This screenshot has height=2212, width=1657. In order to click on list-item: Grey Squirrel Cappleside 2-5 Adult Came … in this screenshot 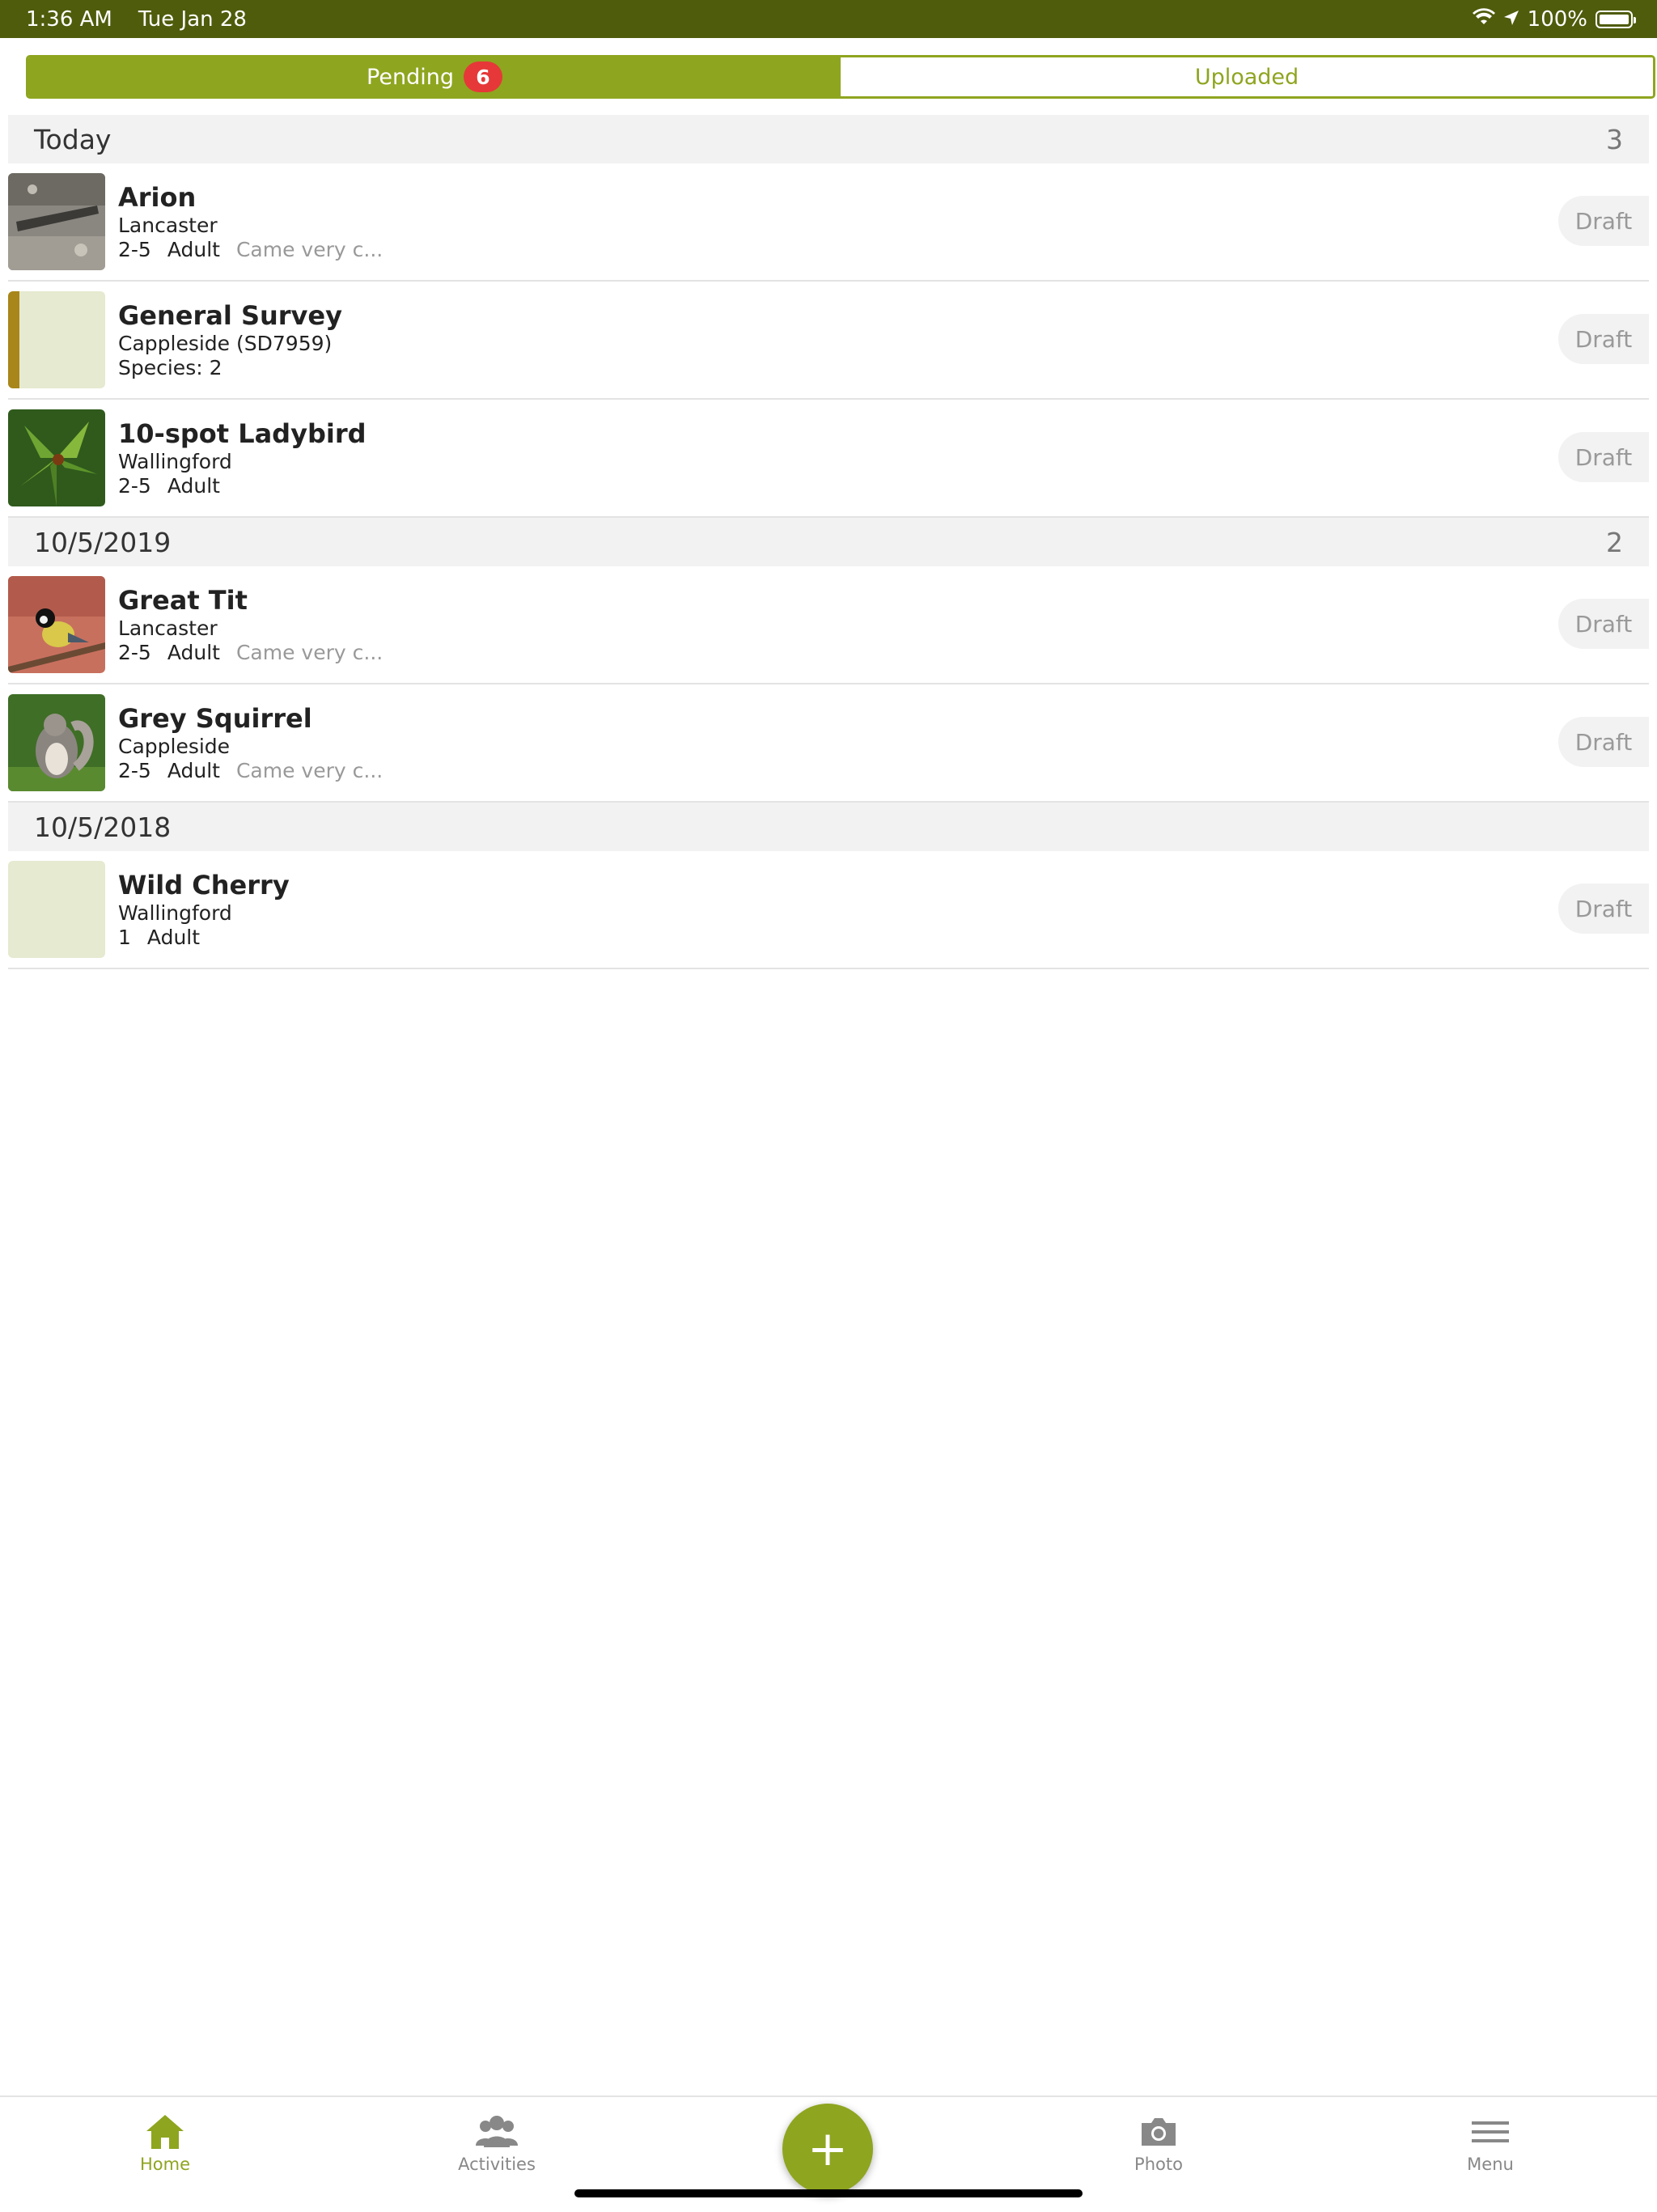, I will do `click(828, 743)`.